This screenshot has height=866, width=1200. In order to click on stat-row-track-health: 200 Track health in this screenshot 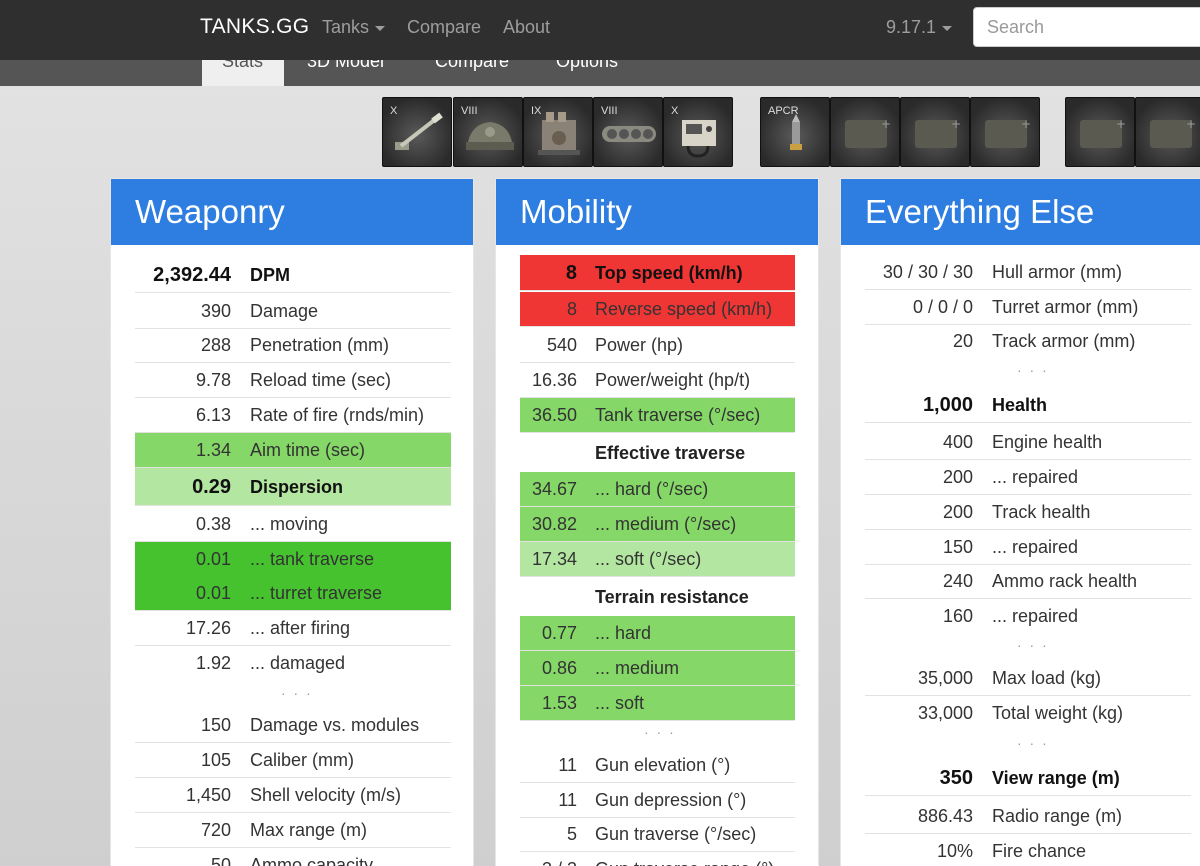, I will do `click(1028, 512)`.